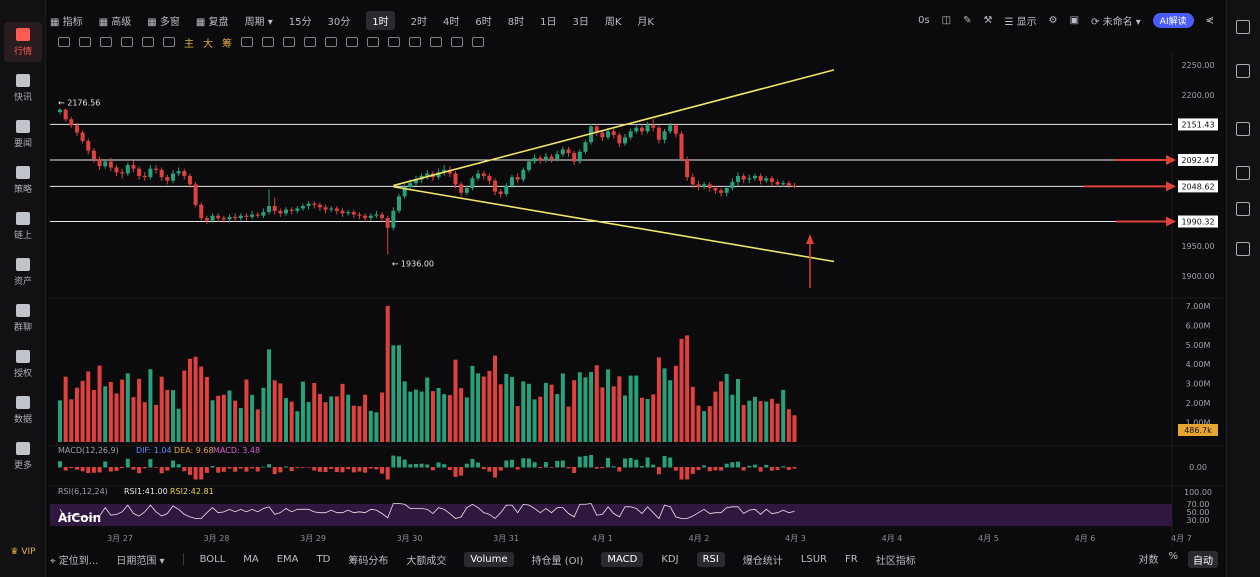 The image size is (1260, 577). Describe the element at coordinates (23, 272) in the screenshot. I see `sidebar-item-5: 资产` at that location.